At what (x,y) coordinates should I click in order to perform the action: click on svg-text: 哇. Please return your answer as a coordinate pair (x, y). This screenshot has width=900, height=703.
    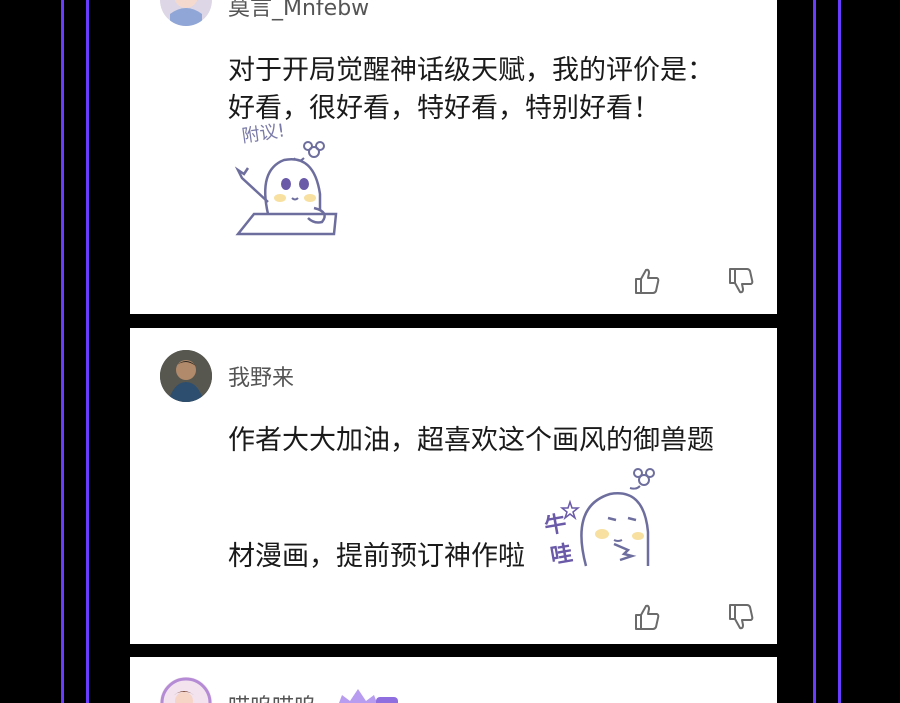
    Looking at the image, I should click on (562, 555).